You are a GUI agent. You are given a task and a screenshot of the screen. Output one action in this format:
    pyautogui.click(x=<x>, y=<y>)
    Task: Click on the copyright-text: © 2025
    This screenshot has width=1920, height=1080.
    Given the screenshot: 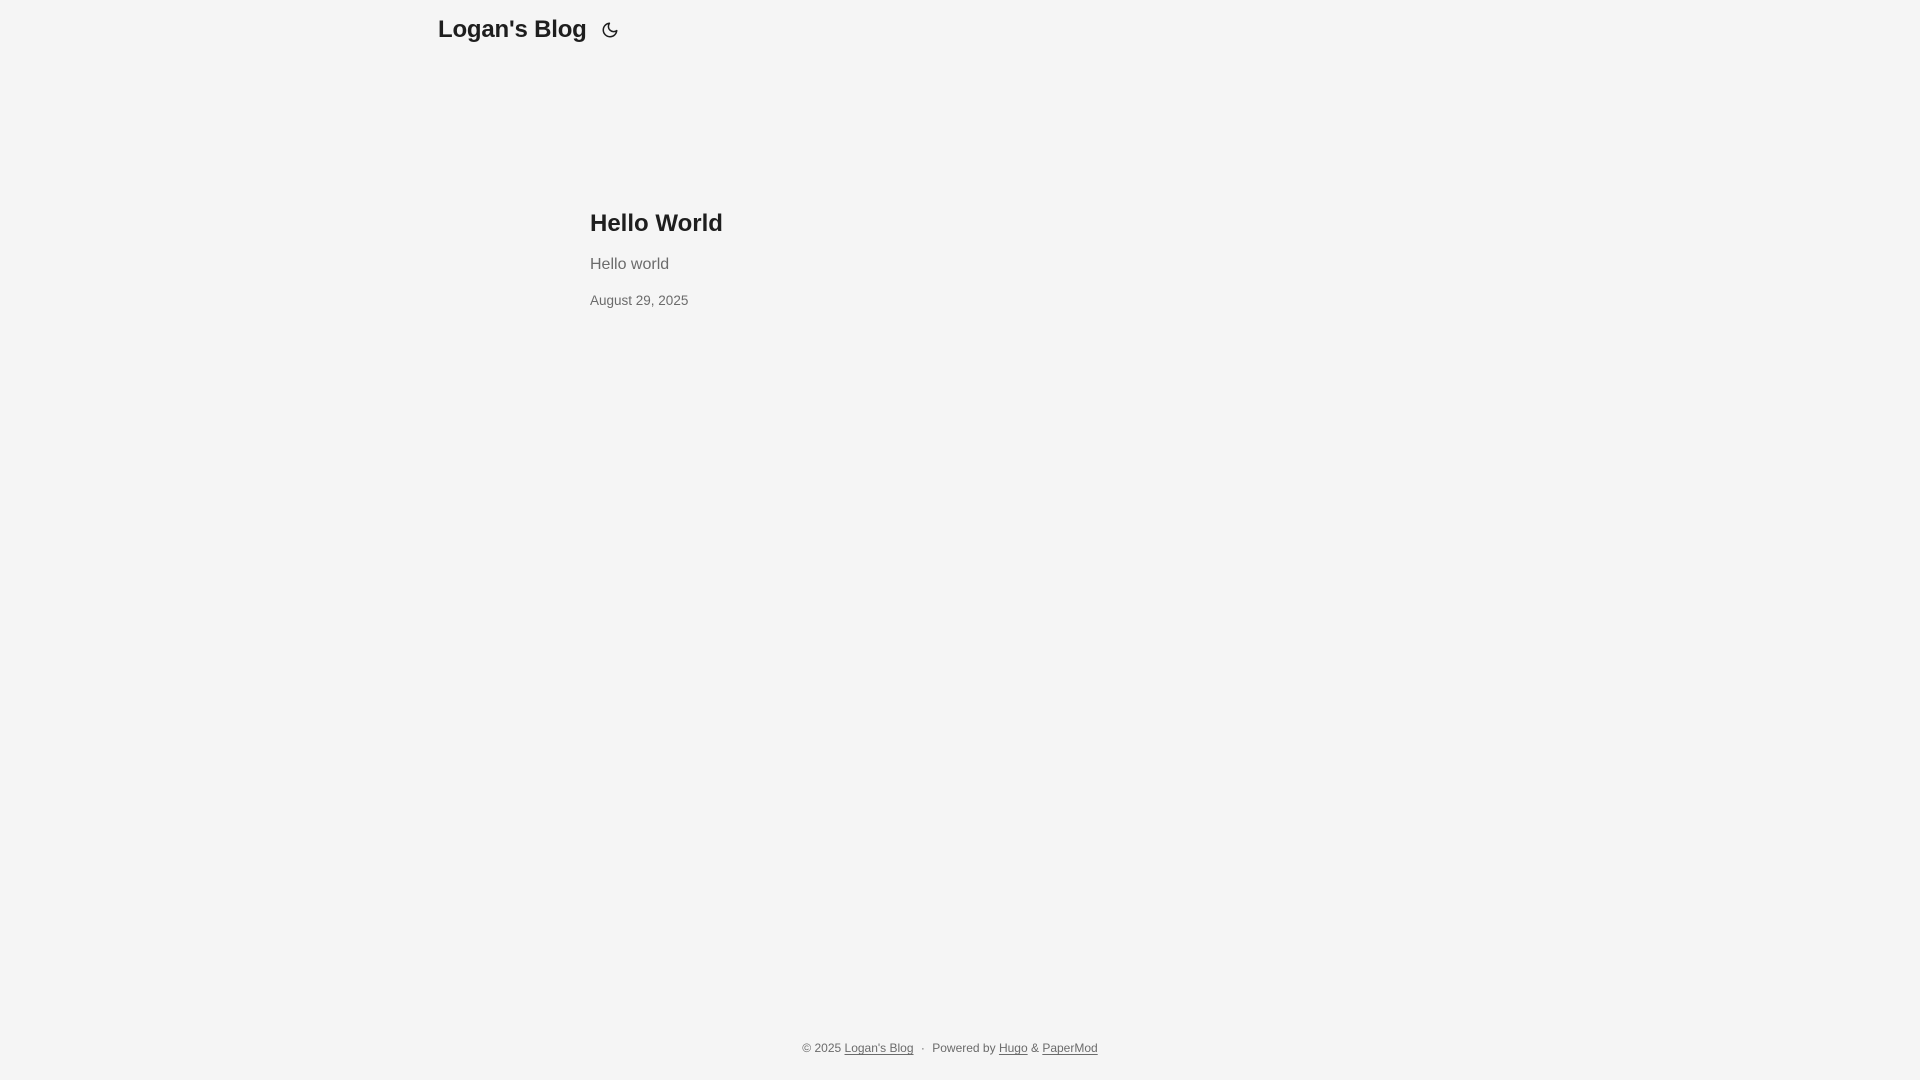 What is the action you would take?
    pyautogui.click(x=822, y=1048)
    